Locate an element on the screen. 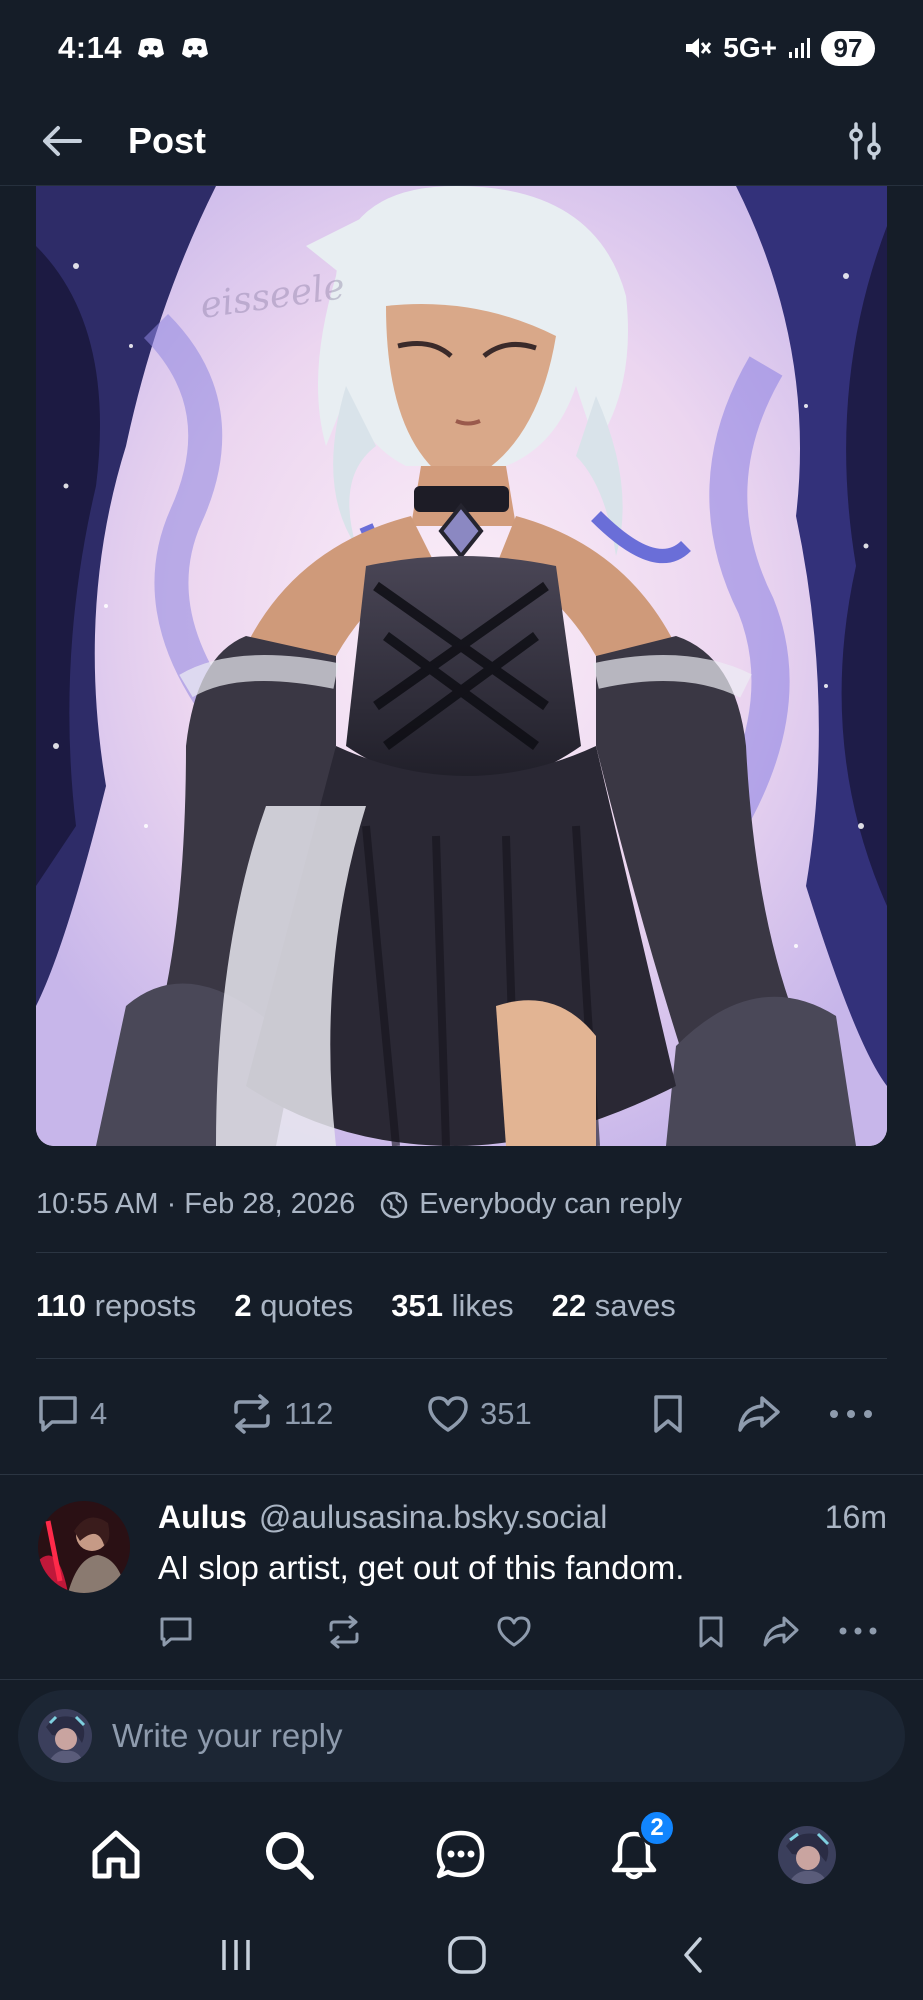 The image size is (923, 2000). tab-bar: 2 is located at coordinates (461, 1855).